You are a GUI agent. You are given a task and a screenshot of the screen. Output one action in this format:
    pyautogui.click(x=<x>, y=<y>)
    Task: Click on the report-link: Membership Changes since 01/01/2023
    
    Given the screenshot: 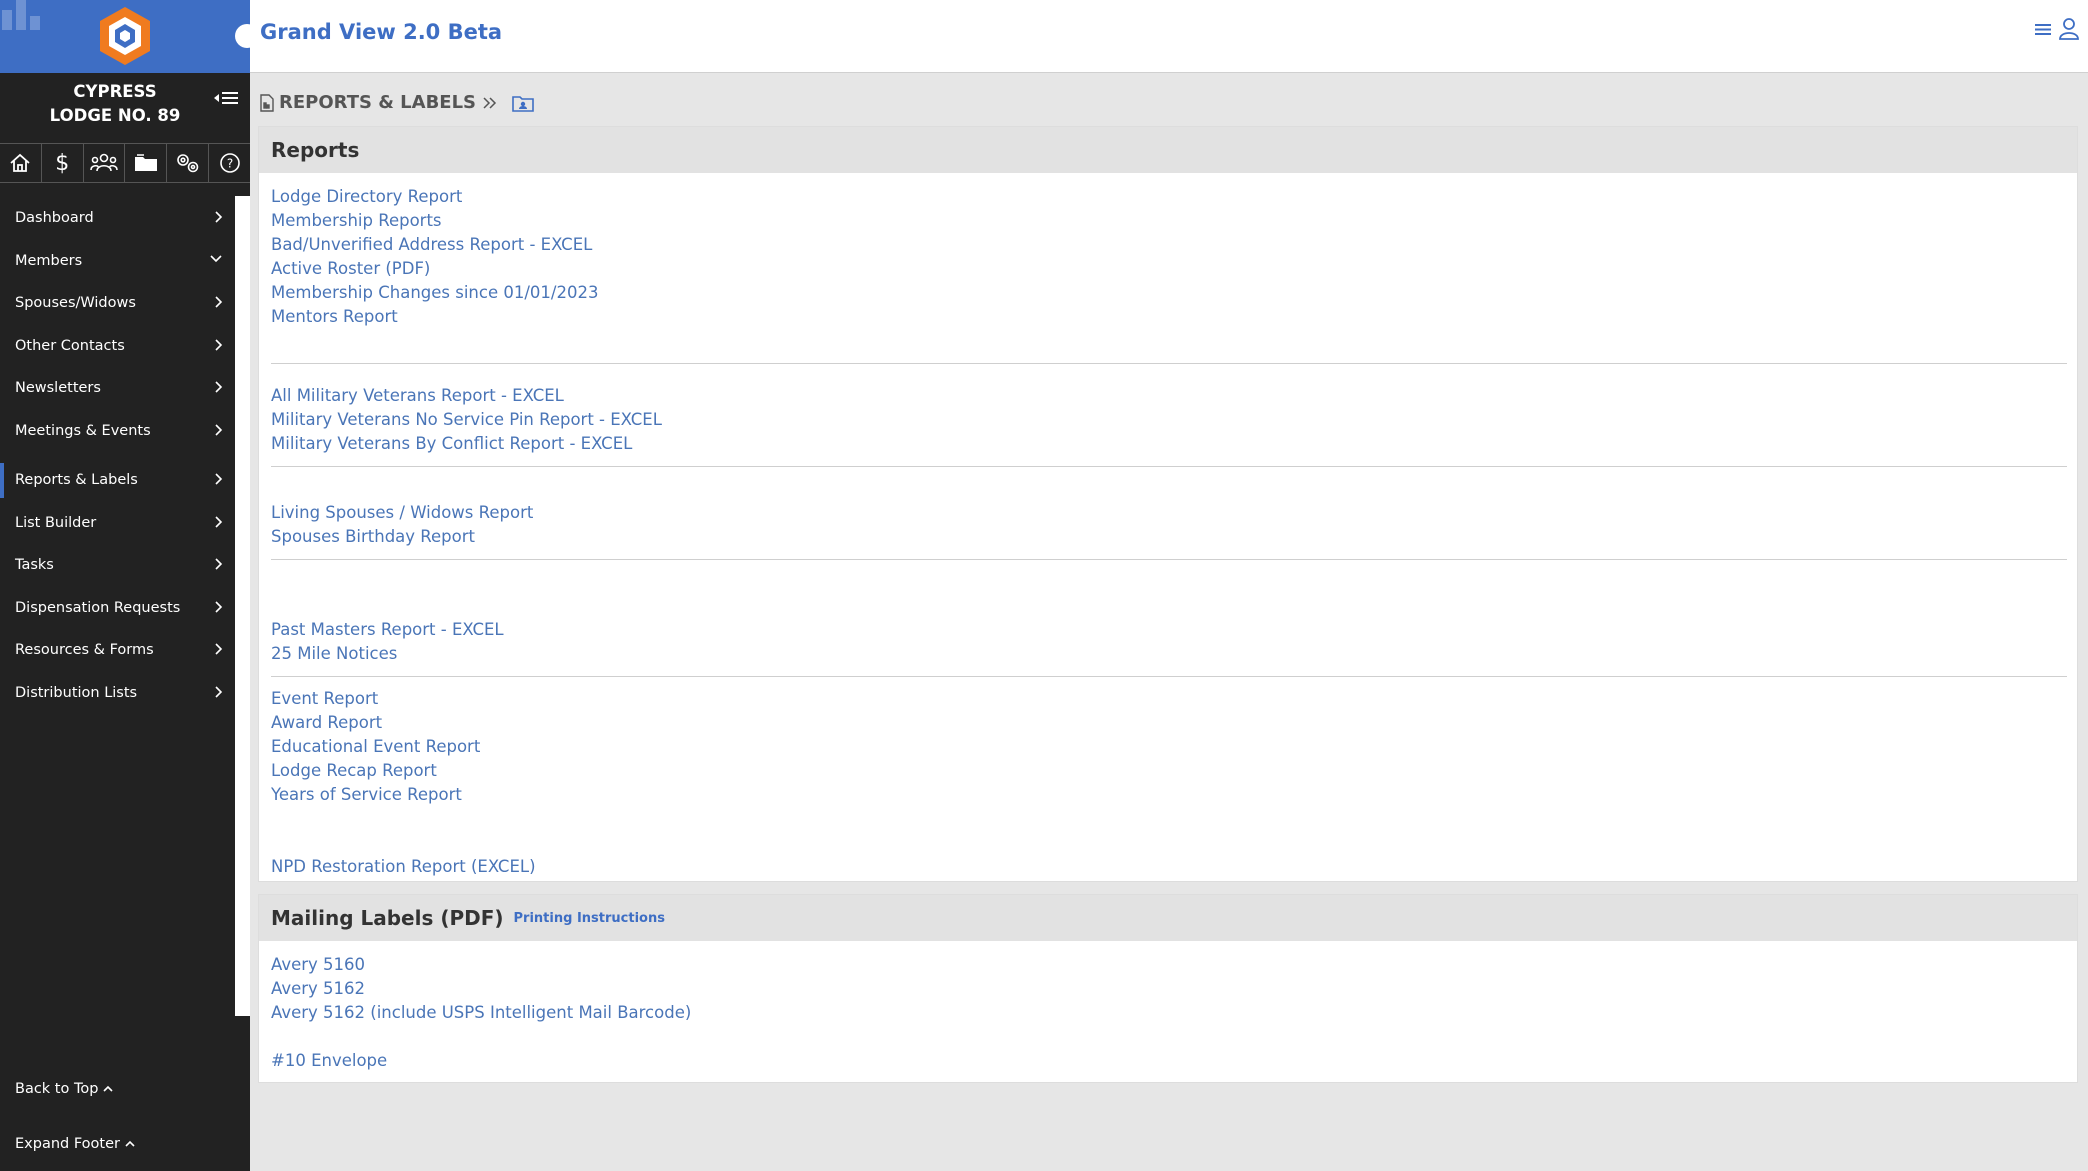 What is the action you would take?
    pyautogui.click(x=1169, y=293)
    